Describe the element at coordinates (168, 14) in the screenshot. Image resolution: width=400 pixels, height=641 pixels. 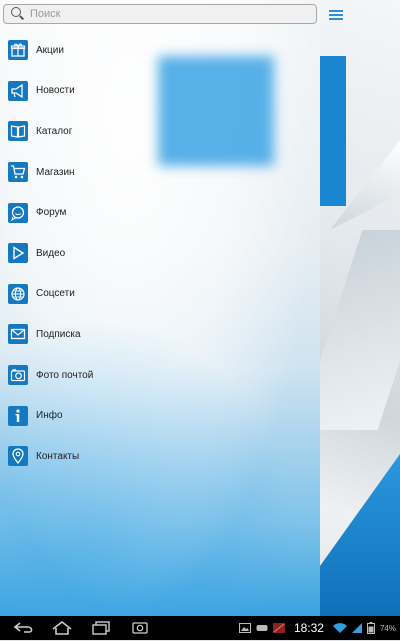
I see `search-input` at that location.